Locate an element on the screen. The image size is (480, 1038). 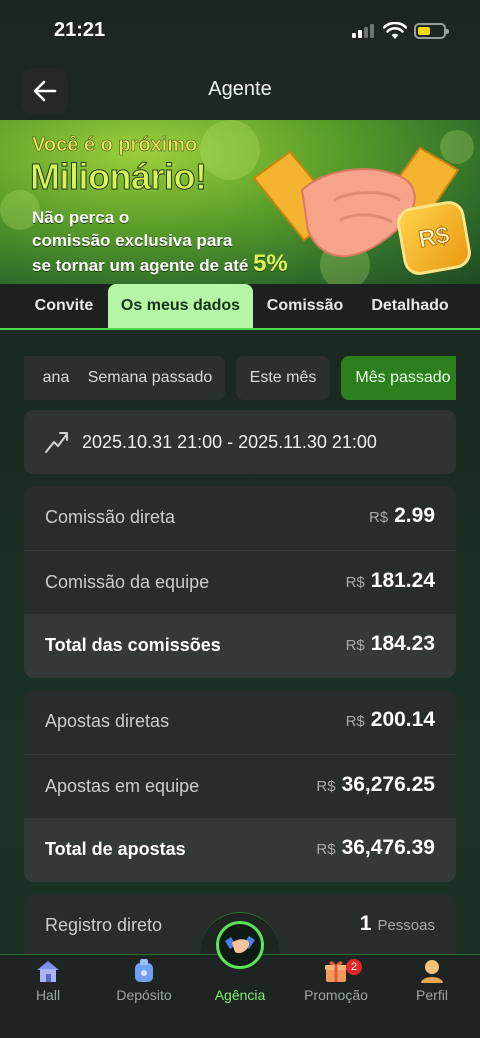
team-commission-label: Comissão da equipe is located at coordinates (127, 582).